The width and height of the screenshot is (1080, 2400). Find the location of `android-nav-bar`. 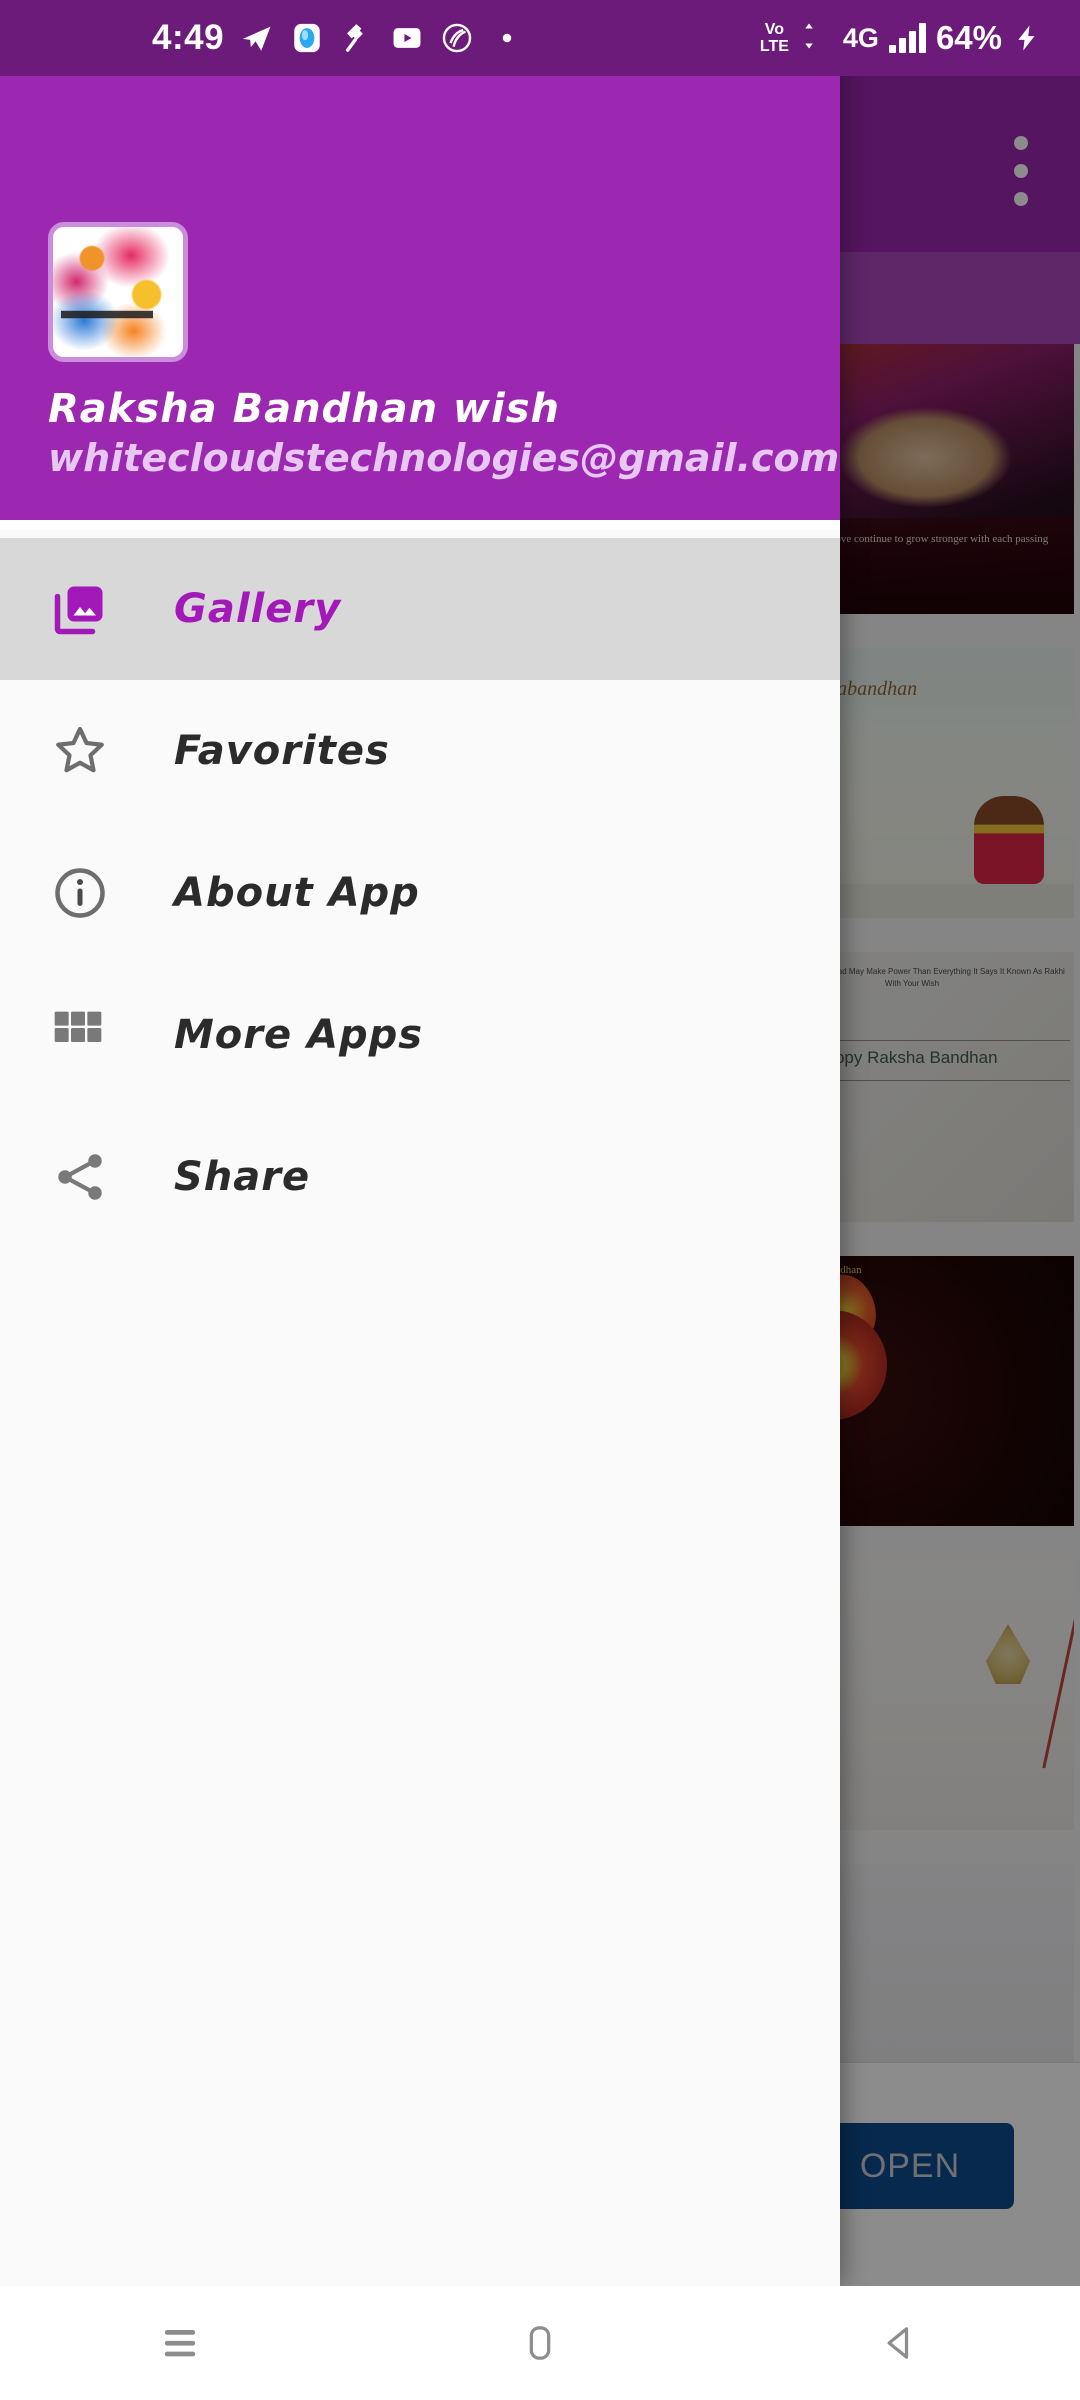

android-nav-bar is located at coordinates (540, 2343).